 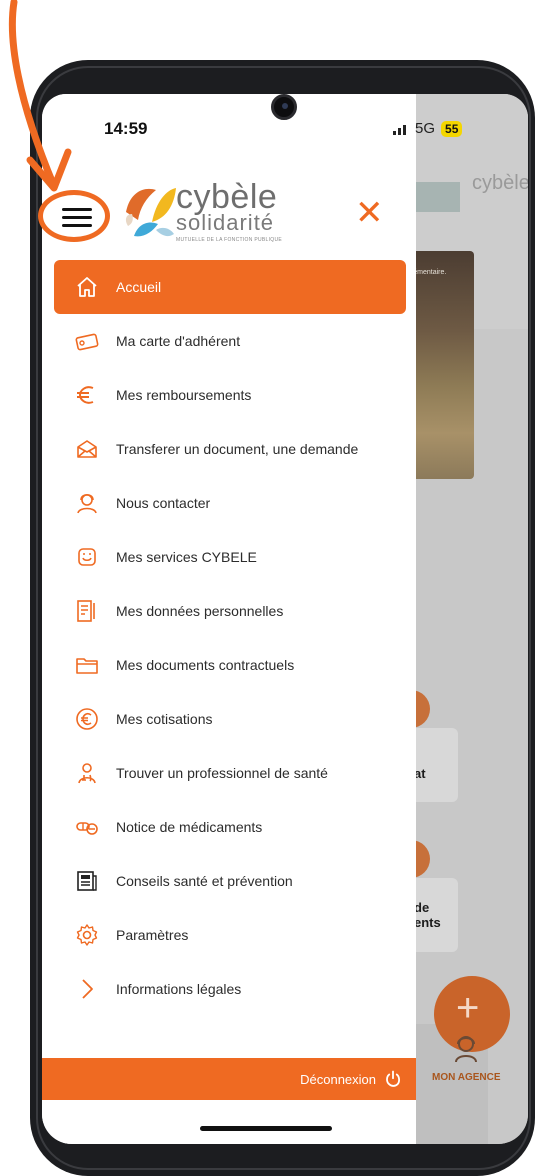 What do you see at coordinates (200, 611) in the screenshot?
I see `menu-item-label: Mes données personnelles` at bounding box center [200, 611].